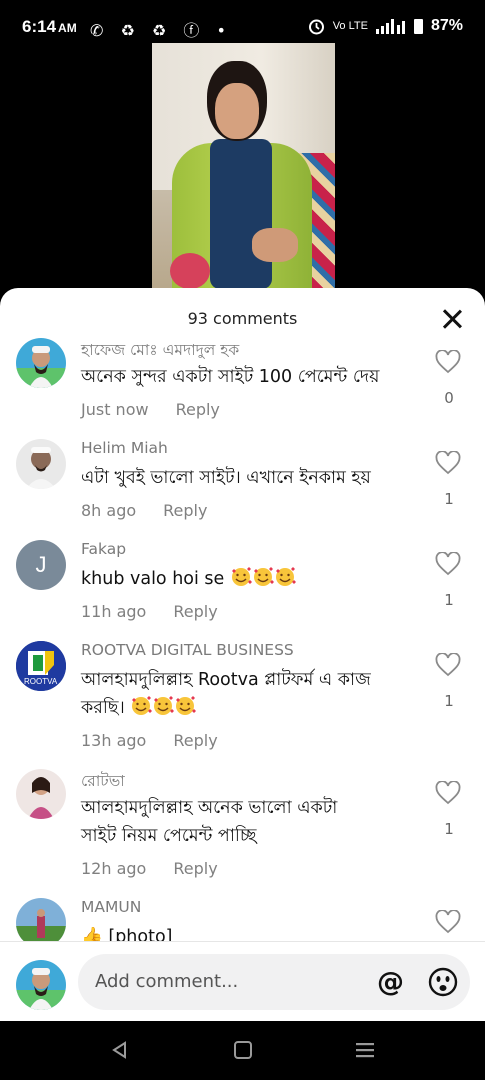 Image resolution: width=485 pixels, height=1080 pixels. I want to click on comment-time: 11h ago, so click(114, 611).